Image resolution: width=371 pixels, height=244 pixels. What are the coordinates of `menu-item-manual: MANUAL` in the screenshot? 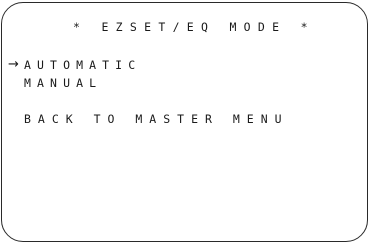 It's located at (63, 83).